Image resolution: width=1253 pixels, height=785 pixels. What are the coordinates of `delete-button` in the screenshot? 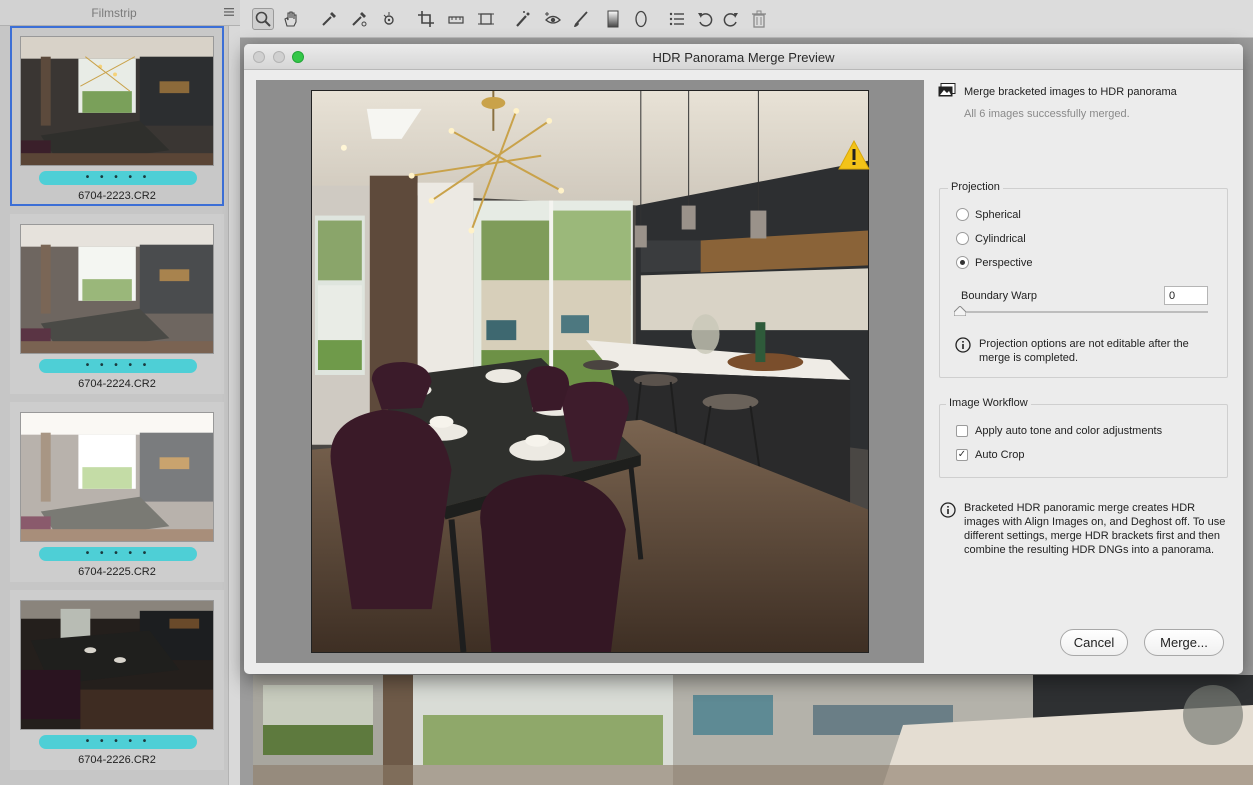 It's located at (759, 19).